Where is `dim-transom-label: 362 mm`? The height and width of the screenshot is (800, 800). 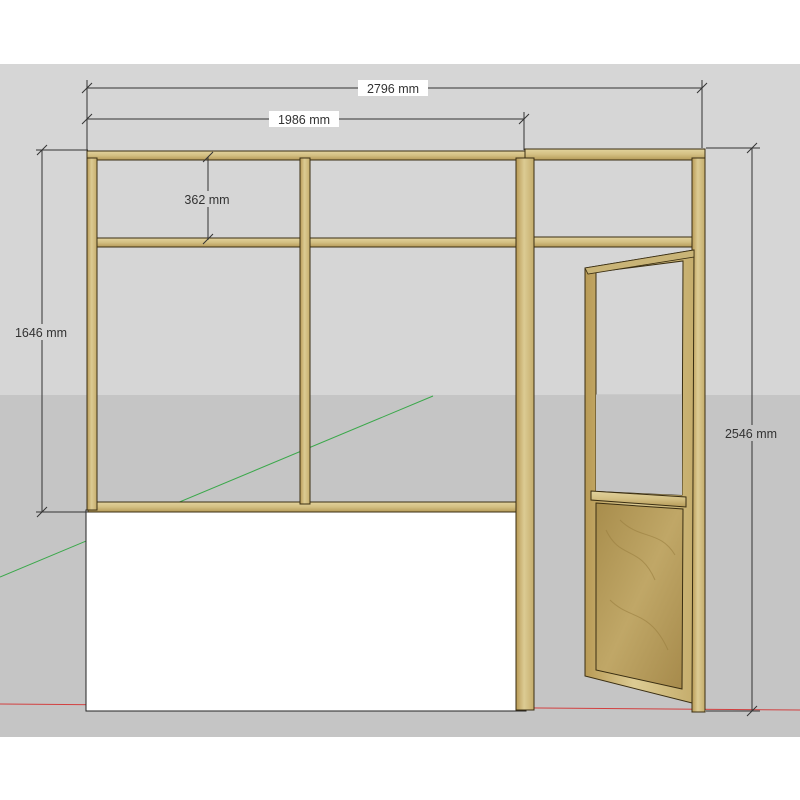 dim-transom-label: 362 mm is located at coordinates (206, 200).